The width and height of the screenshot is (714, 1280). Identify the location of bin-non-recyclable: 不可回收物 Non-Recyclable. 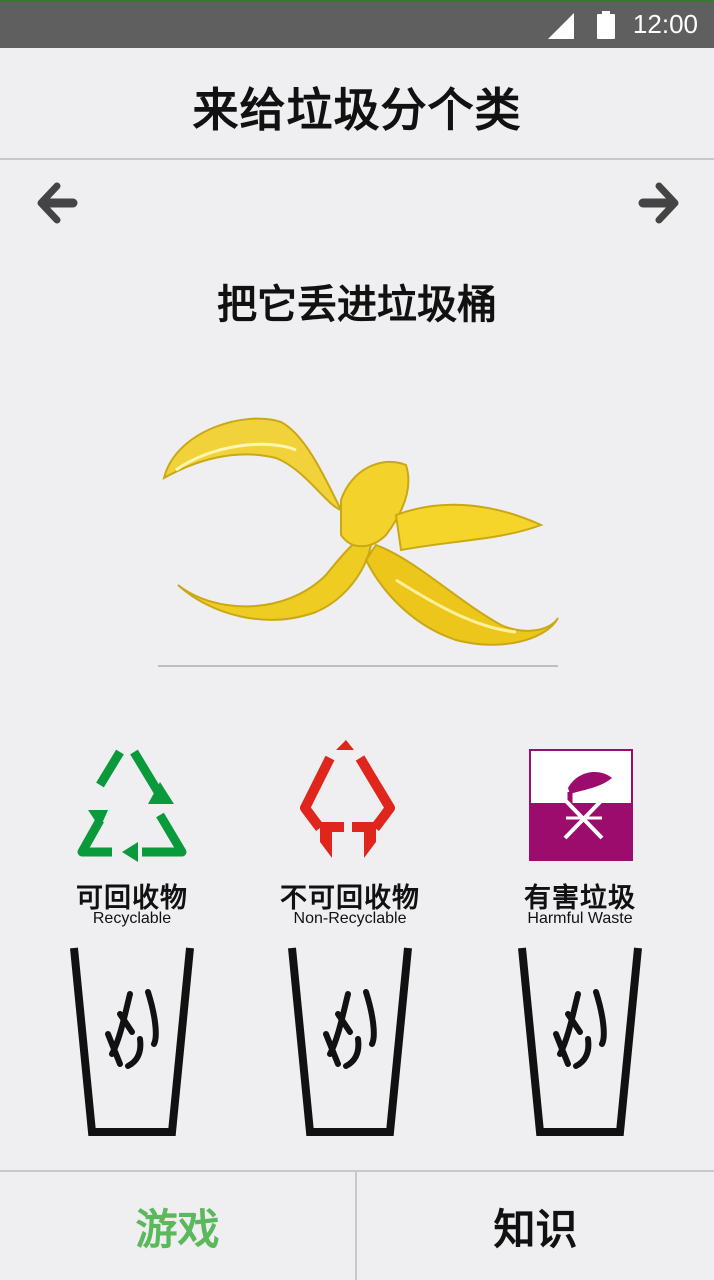
(350, 940).